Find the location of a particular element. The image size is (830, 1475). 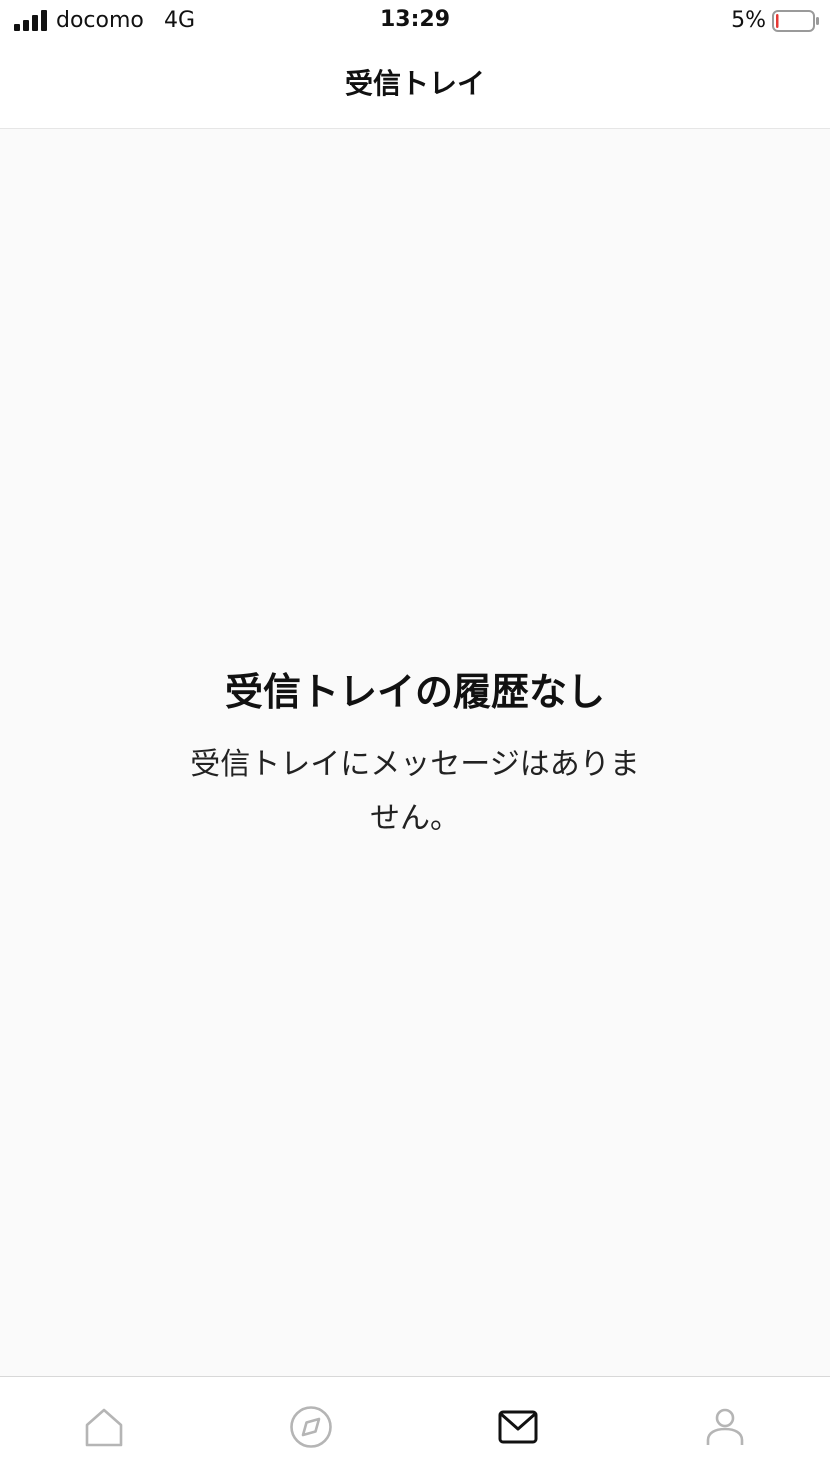

empty-state-title: 受信トレイの履歴なし is located at coordinates (414, 692).